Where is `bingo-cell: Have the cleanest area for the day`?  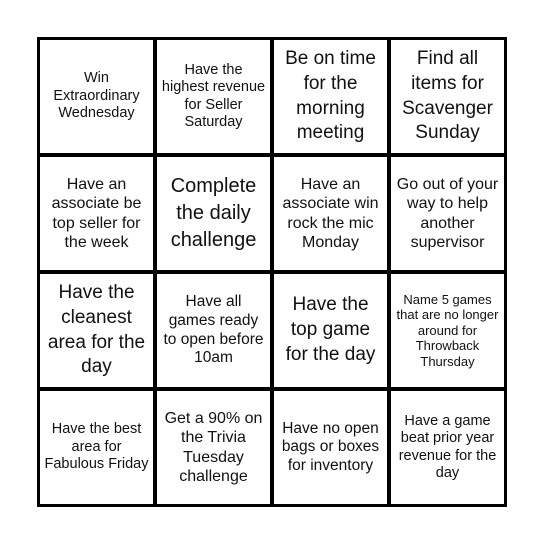 bingo-cell: Have the cleanest area for the day is located at coordinates (96, 330).